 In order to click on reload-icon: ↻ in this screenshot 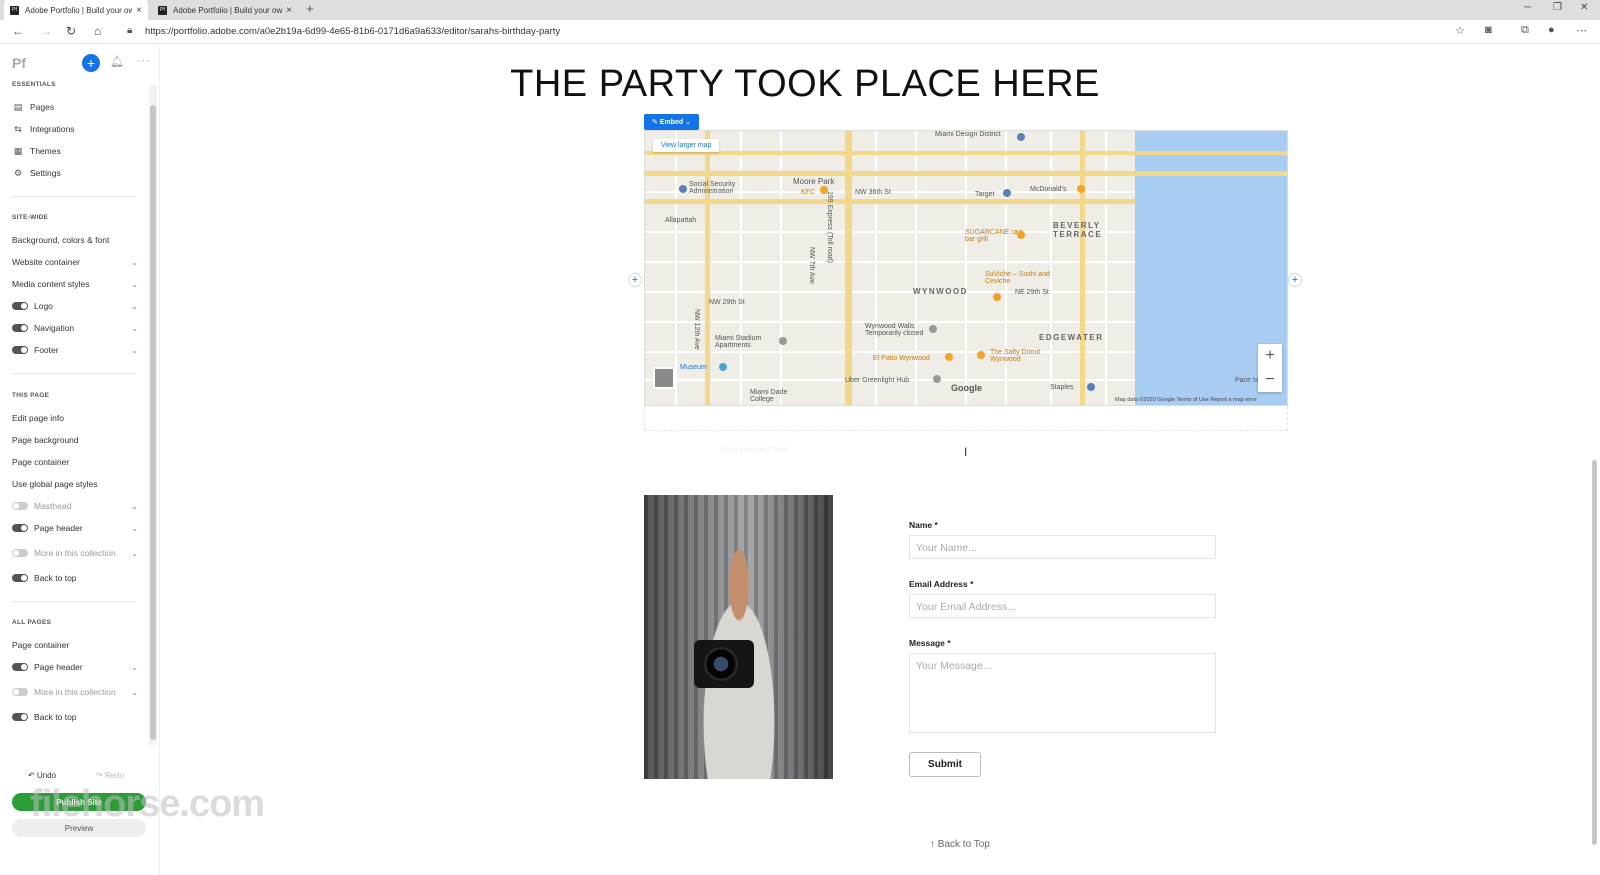, I will do `click(71, 31)`.